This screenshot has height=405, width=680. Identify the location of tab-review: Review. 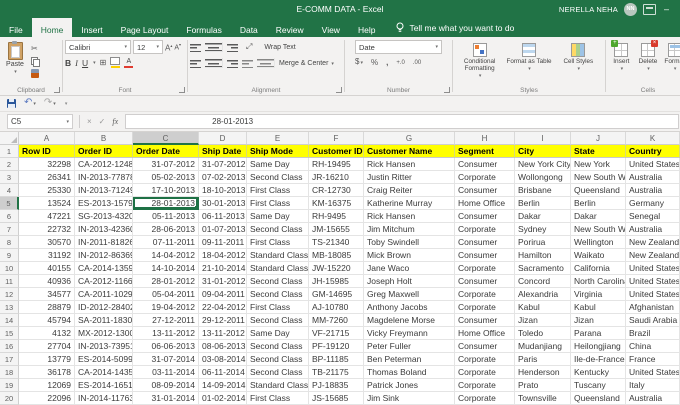
(290, 27).